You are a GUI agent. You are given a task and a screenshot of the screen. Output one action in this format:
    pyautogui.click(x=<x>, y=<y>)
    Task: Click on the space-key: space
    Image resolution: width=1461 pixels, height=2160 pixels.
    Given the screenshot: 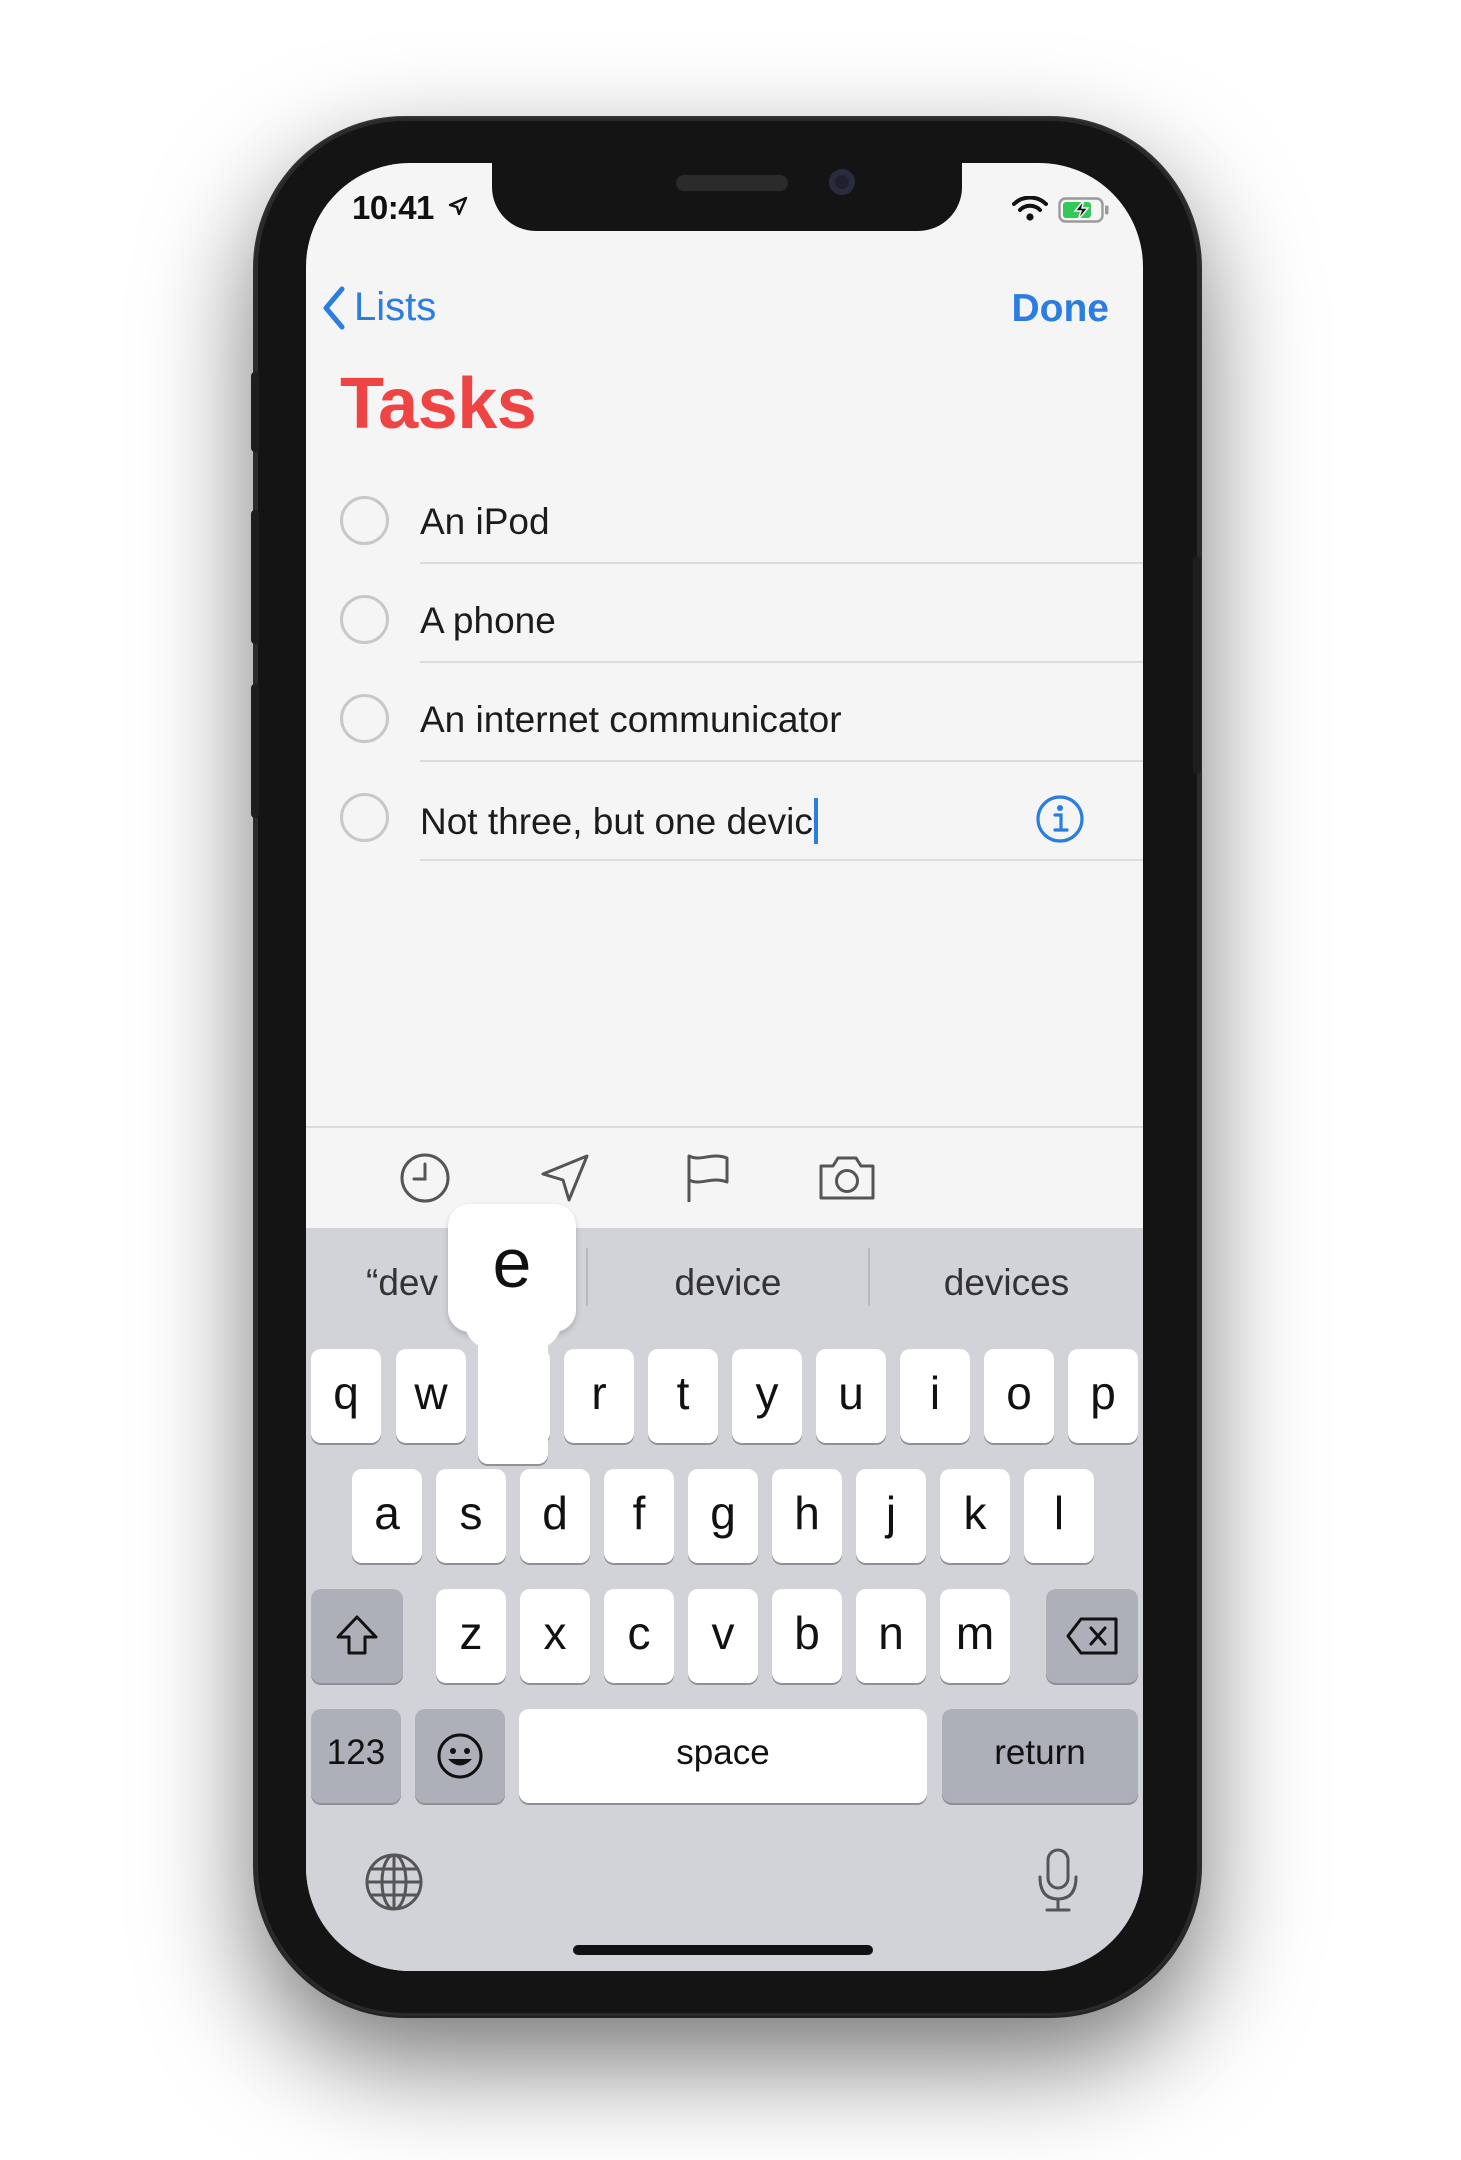 What is the action you would take?
    pyautogui.click(x=723, y=1756)
    